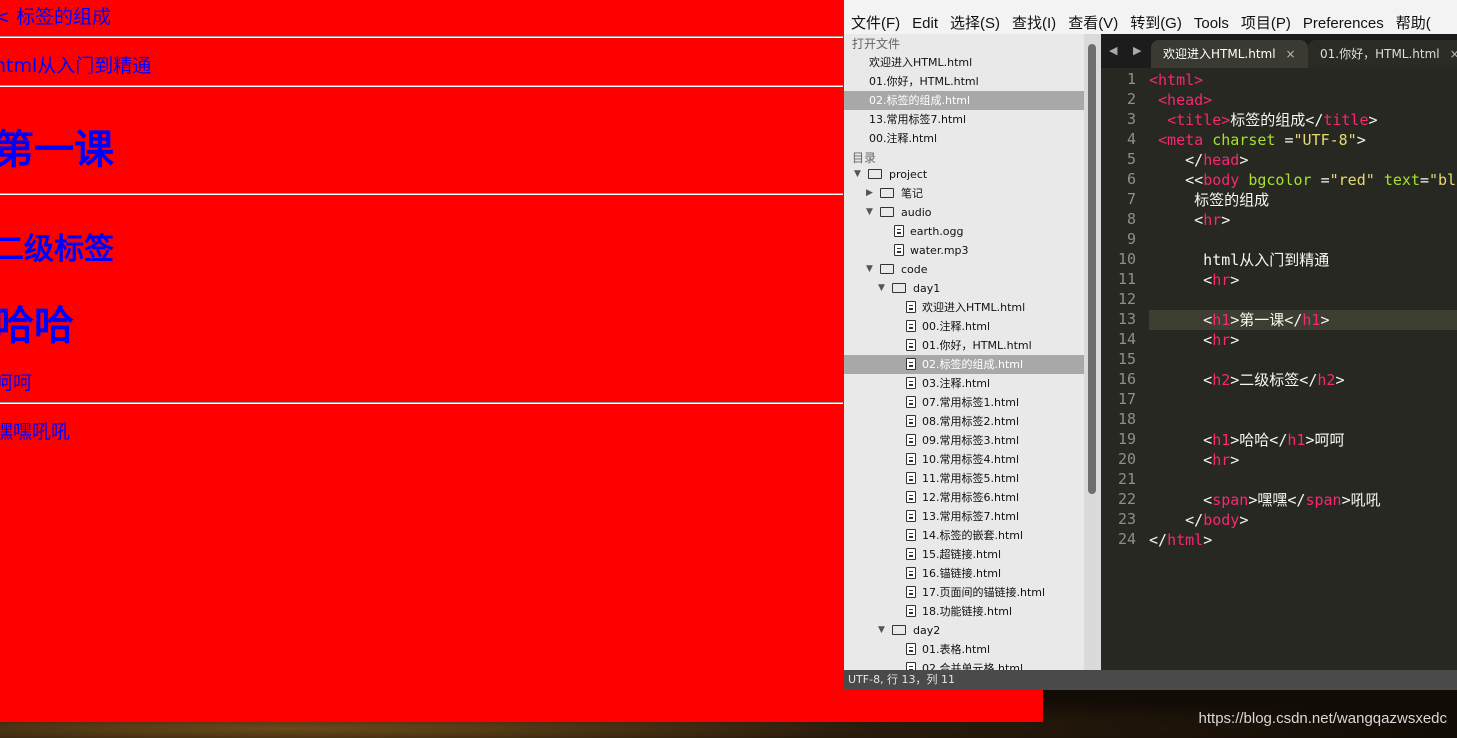 Image resolution: width=1457 pixels, height=738 pixels. What do you see at coordinates (1212, 220) in the screenshot?
I see `code-token: hr` at bounding box center [1212, 220].